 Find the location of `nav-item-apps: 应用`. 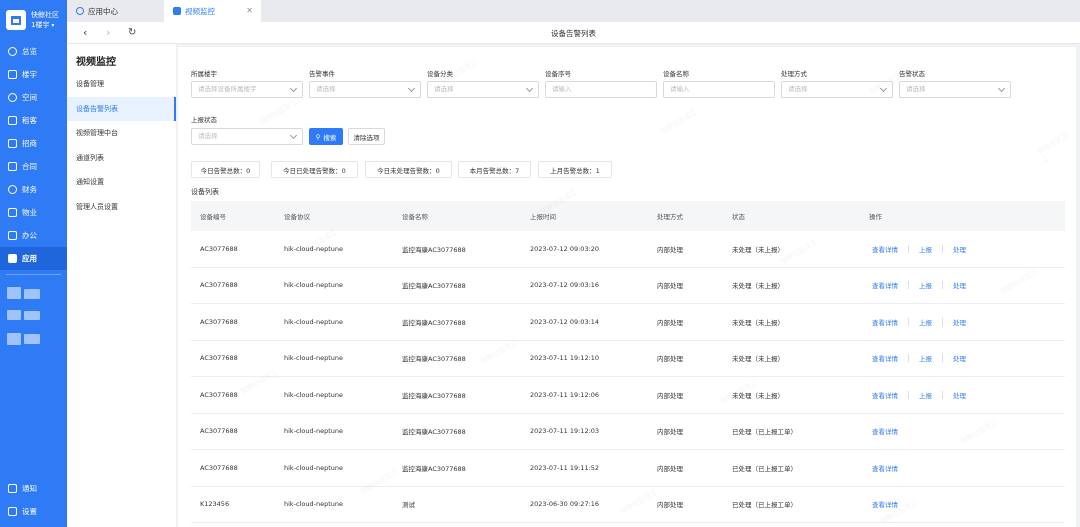

nav-item-apps: 应用 is located at coordinates (33, 258).